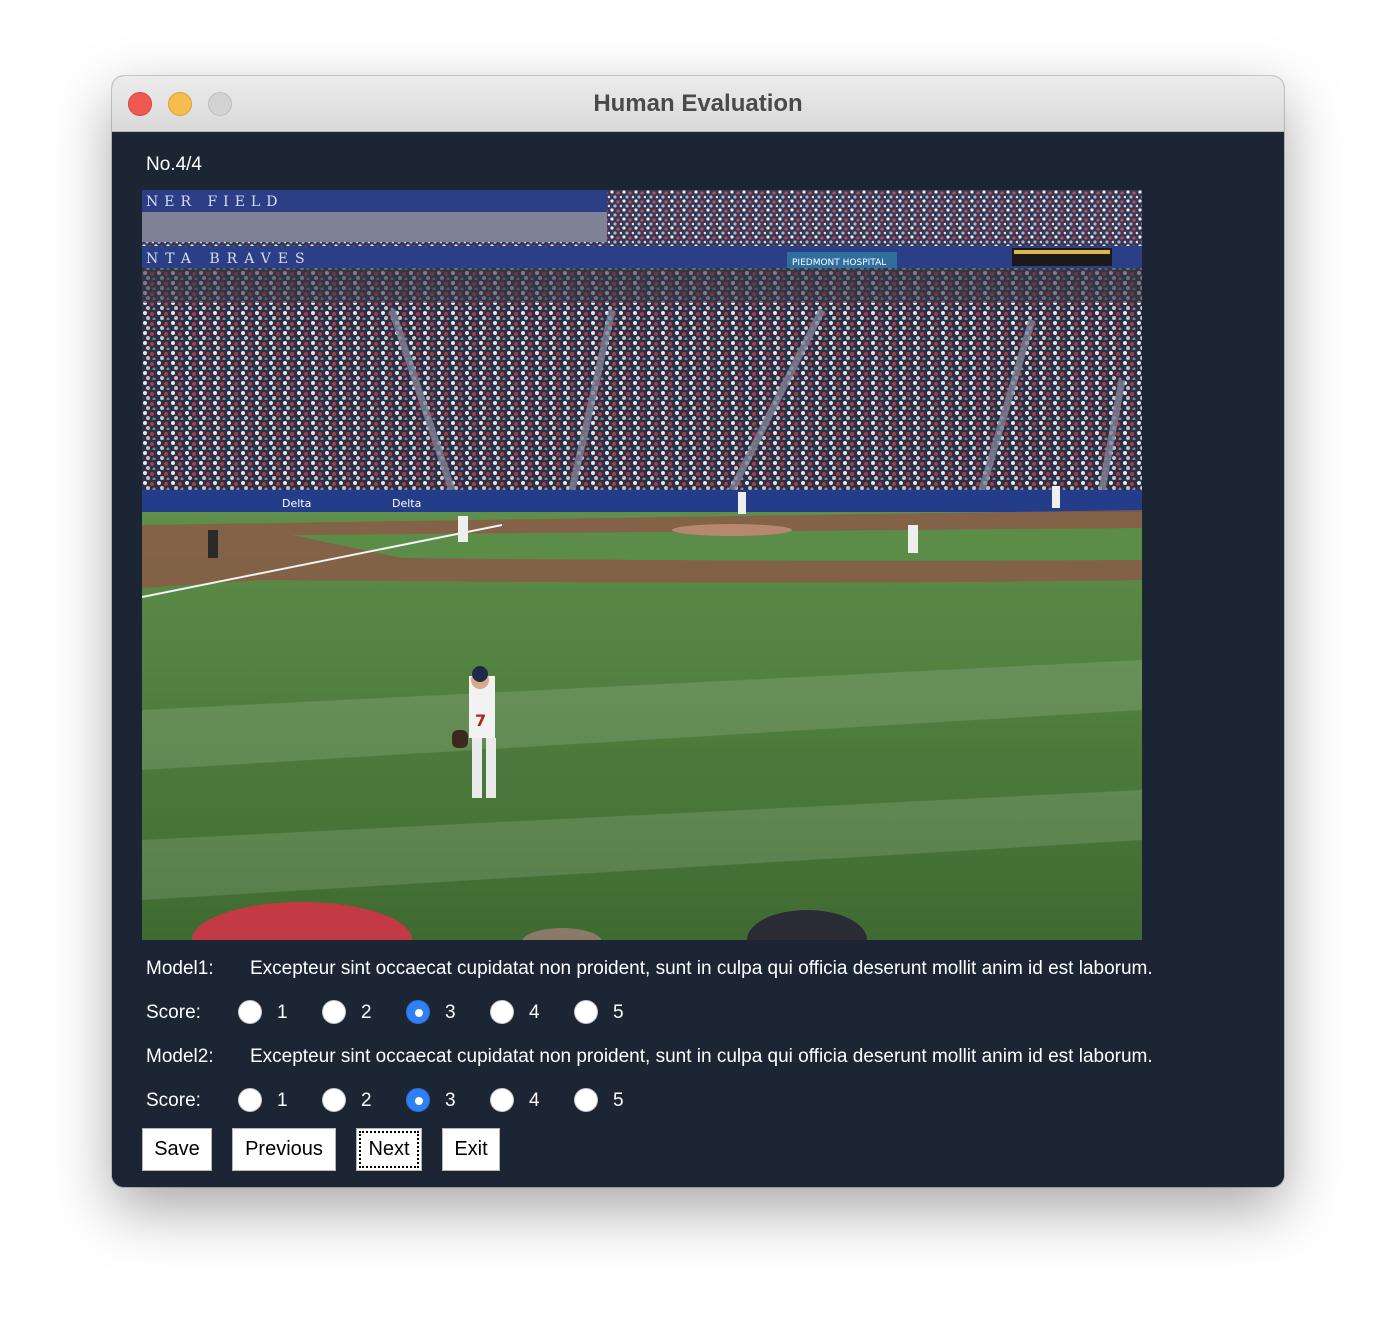  Describe the element at coordinates (534, 1100) in the screenshot. I see `model2-score-option-4: 4` at that location.